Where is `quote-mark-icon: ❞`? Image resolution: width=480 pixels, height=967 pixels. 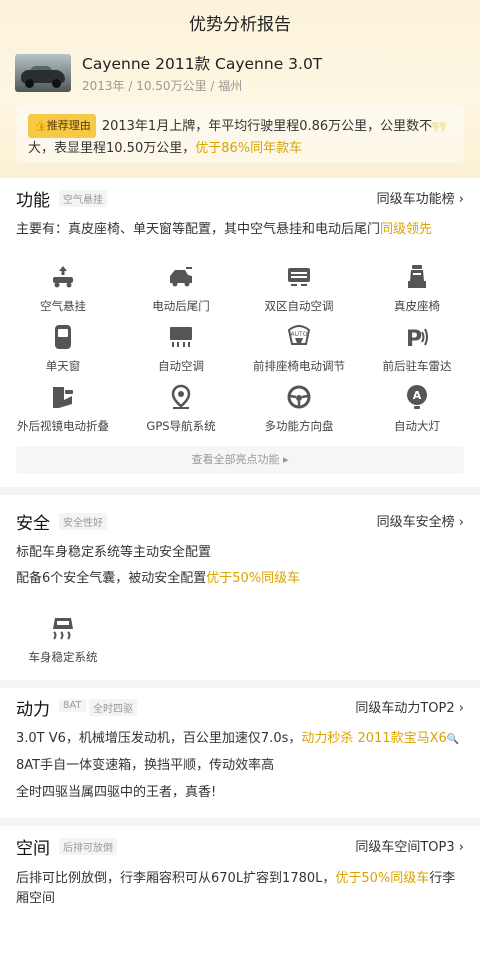 quote-mark-icon: ❞ is located at coordinates (439, 134).